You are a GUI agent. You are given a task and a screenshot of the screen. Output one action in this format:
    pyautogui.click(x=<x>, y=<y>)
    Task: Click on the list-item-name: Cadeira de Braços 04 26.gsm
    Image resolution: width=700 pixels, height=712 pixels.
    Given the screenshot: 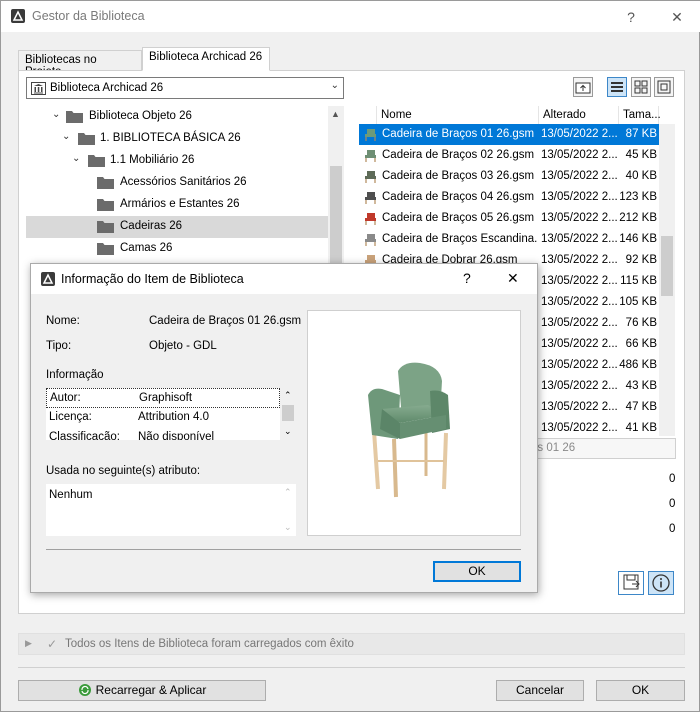 What is the action you would take?
    pyautogui.click(x=458, y=197)
    